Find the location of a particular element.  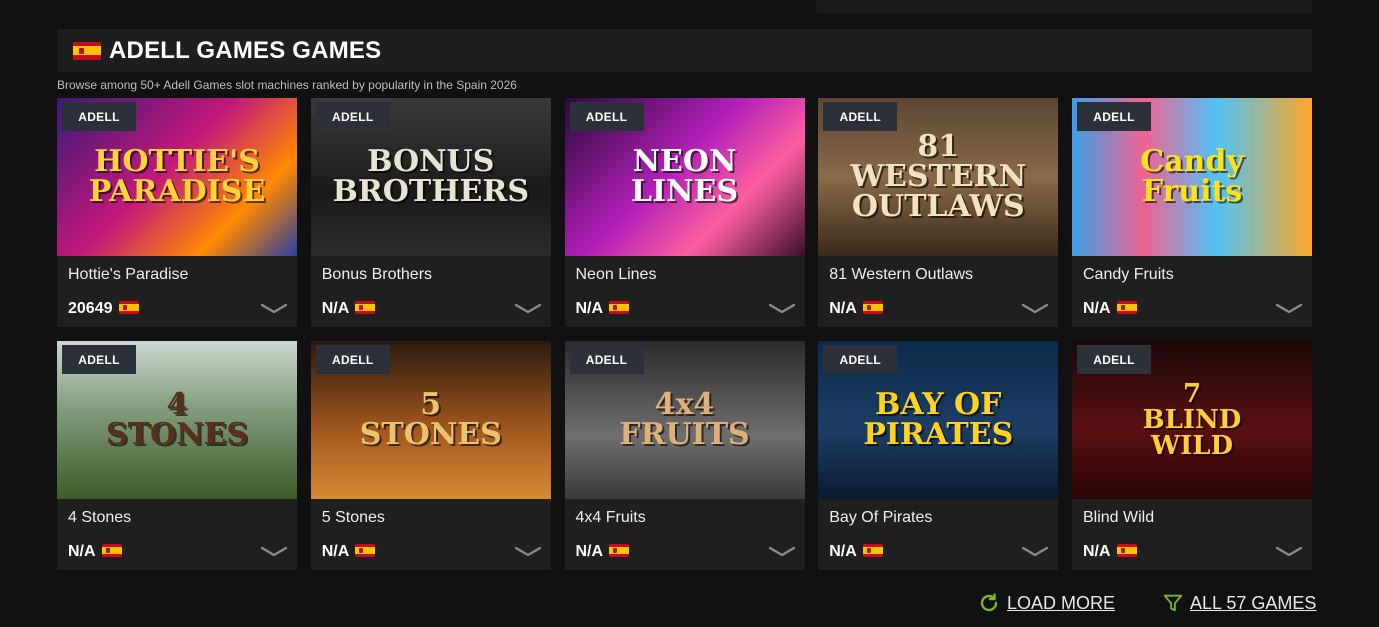

footer-actions: LOAD MORE ALL 57 GAMES is located at coordinates (1146, 603).